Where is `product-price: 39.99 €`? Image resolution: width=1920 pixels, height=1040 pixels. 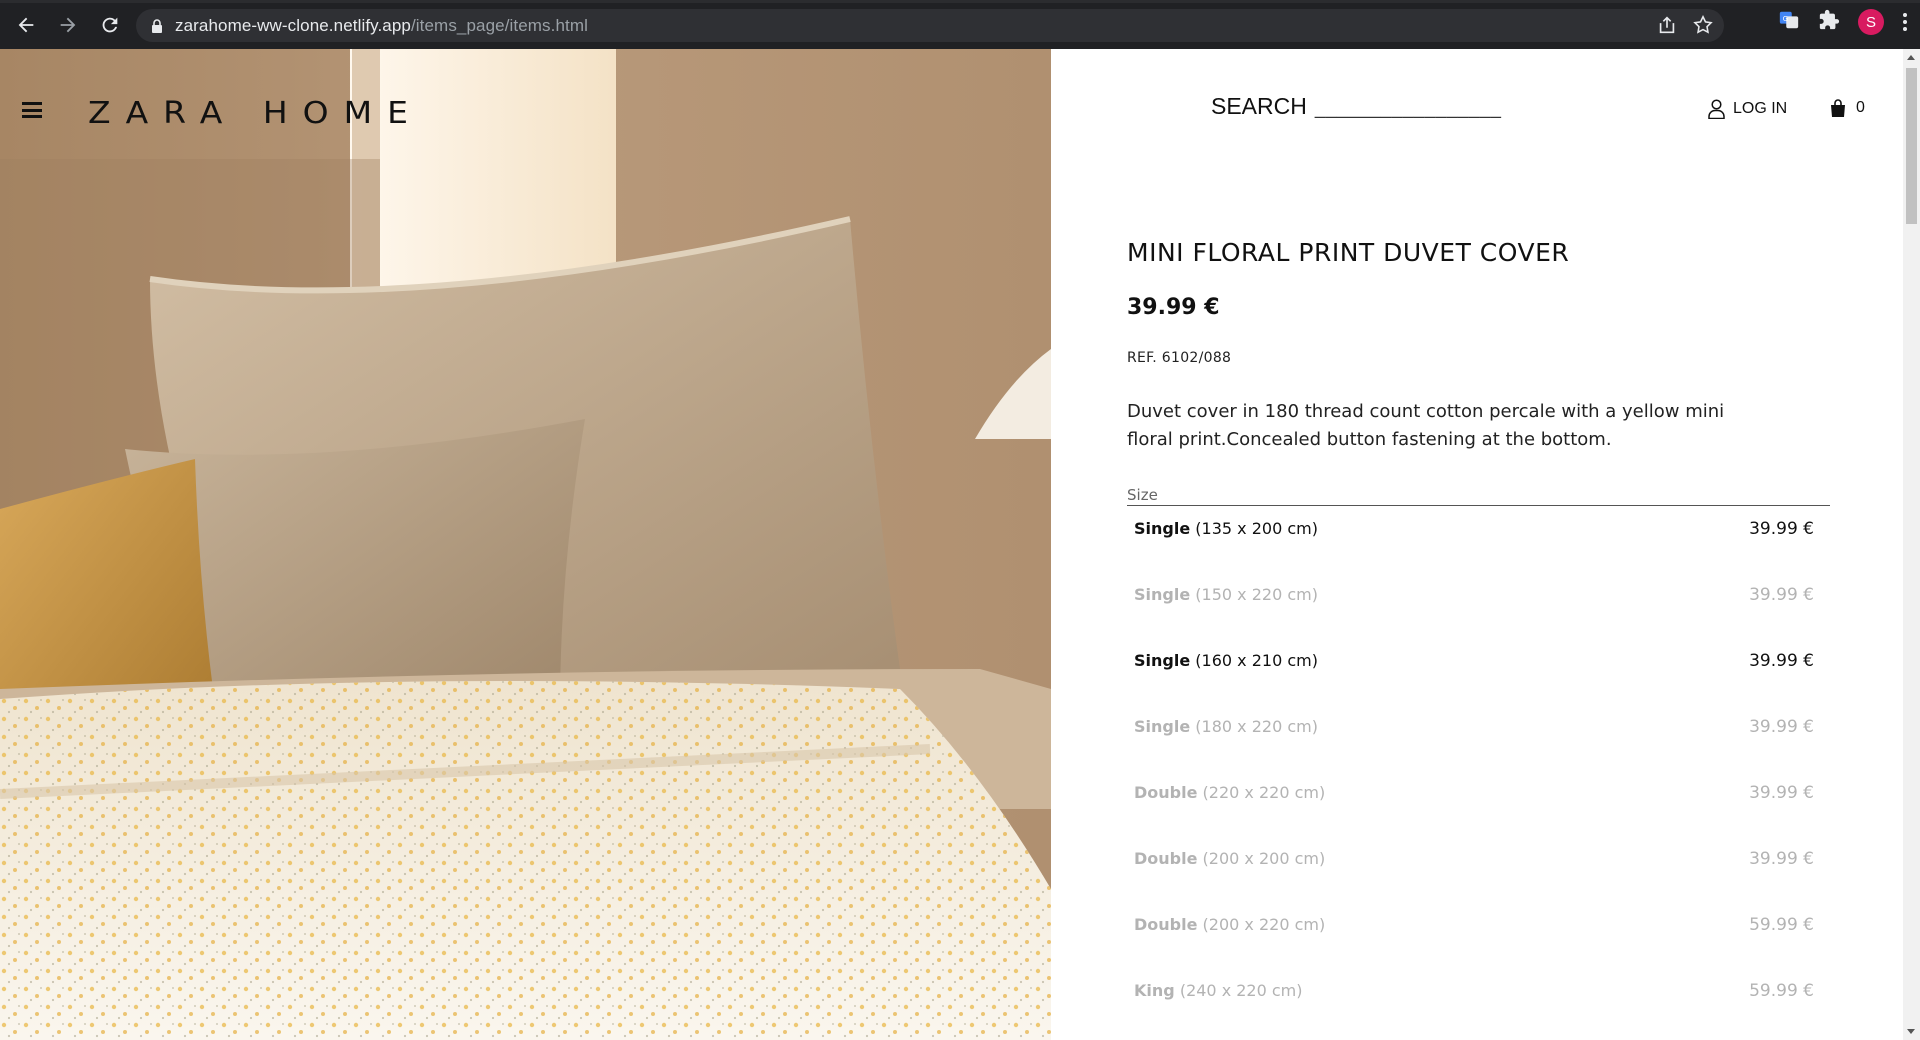 product-price: 39.99 € is located at coordinates (1173, 307).